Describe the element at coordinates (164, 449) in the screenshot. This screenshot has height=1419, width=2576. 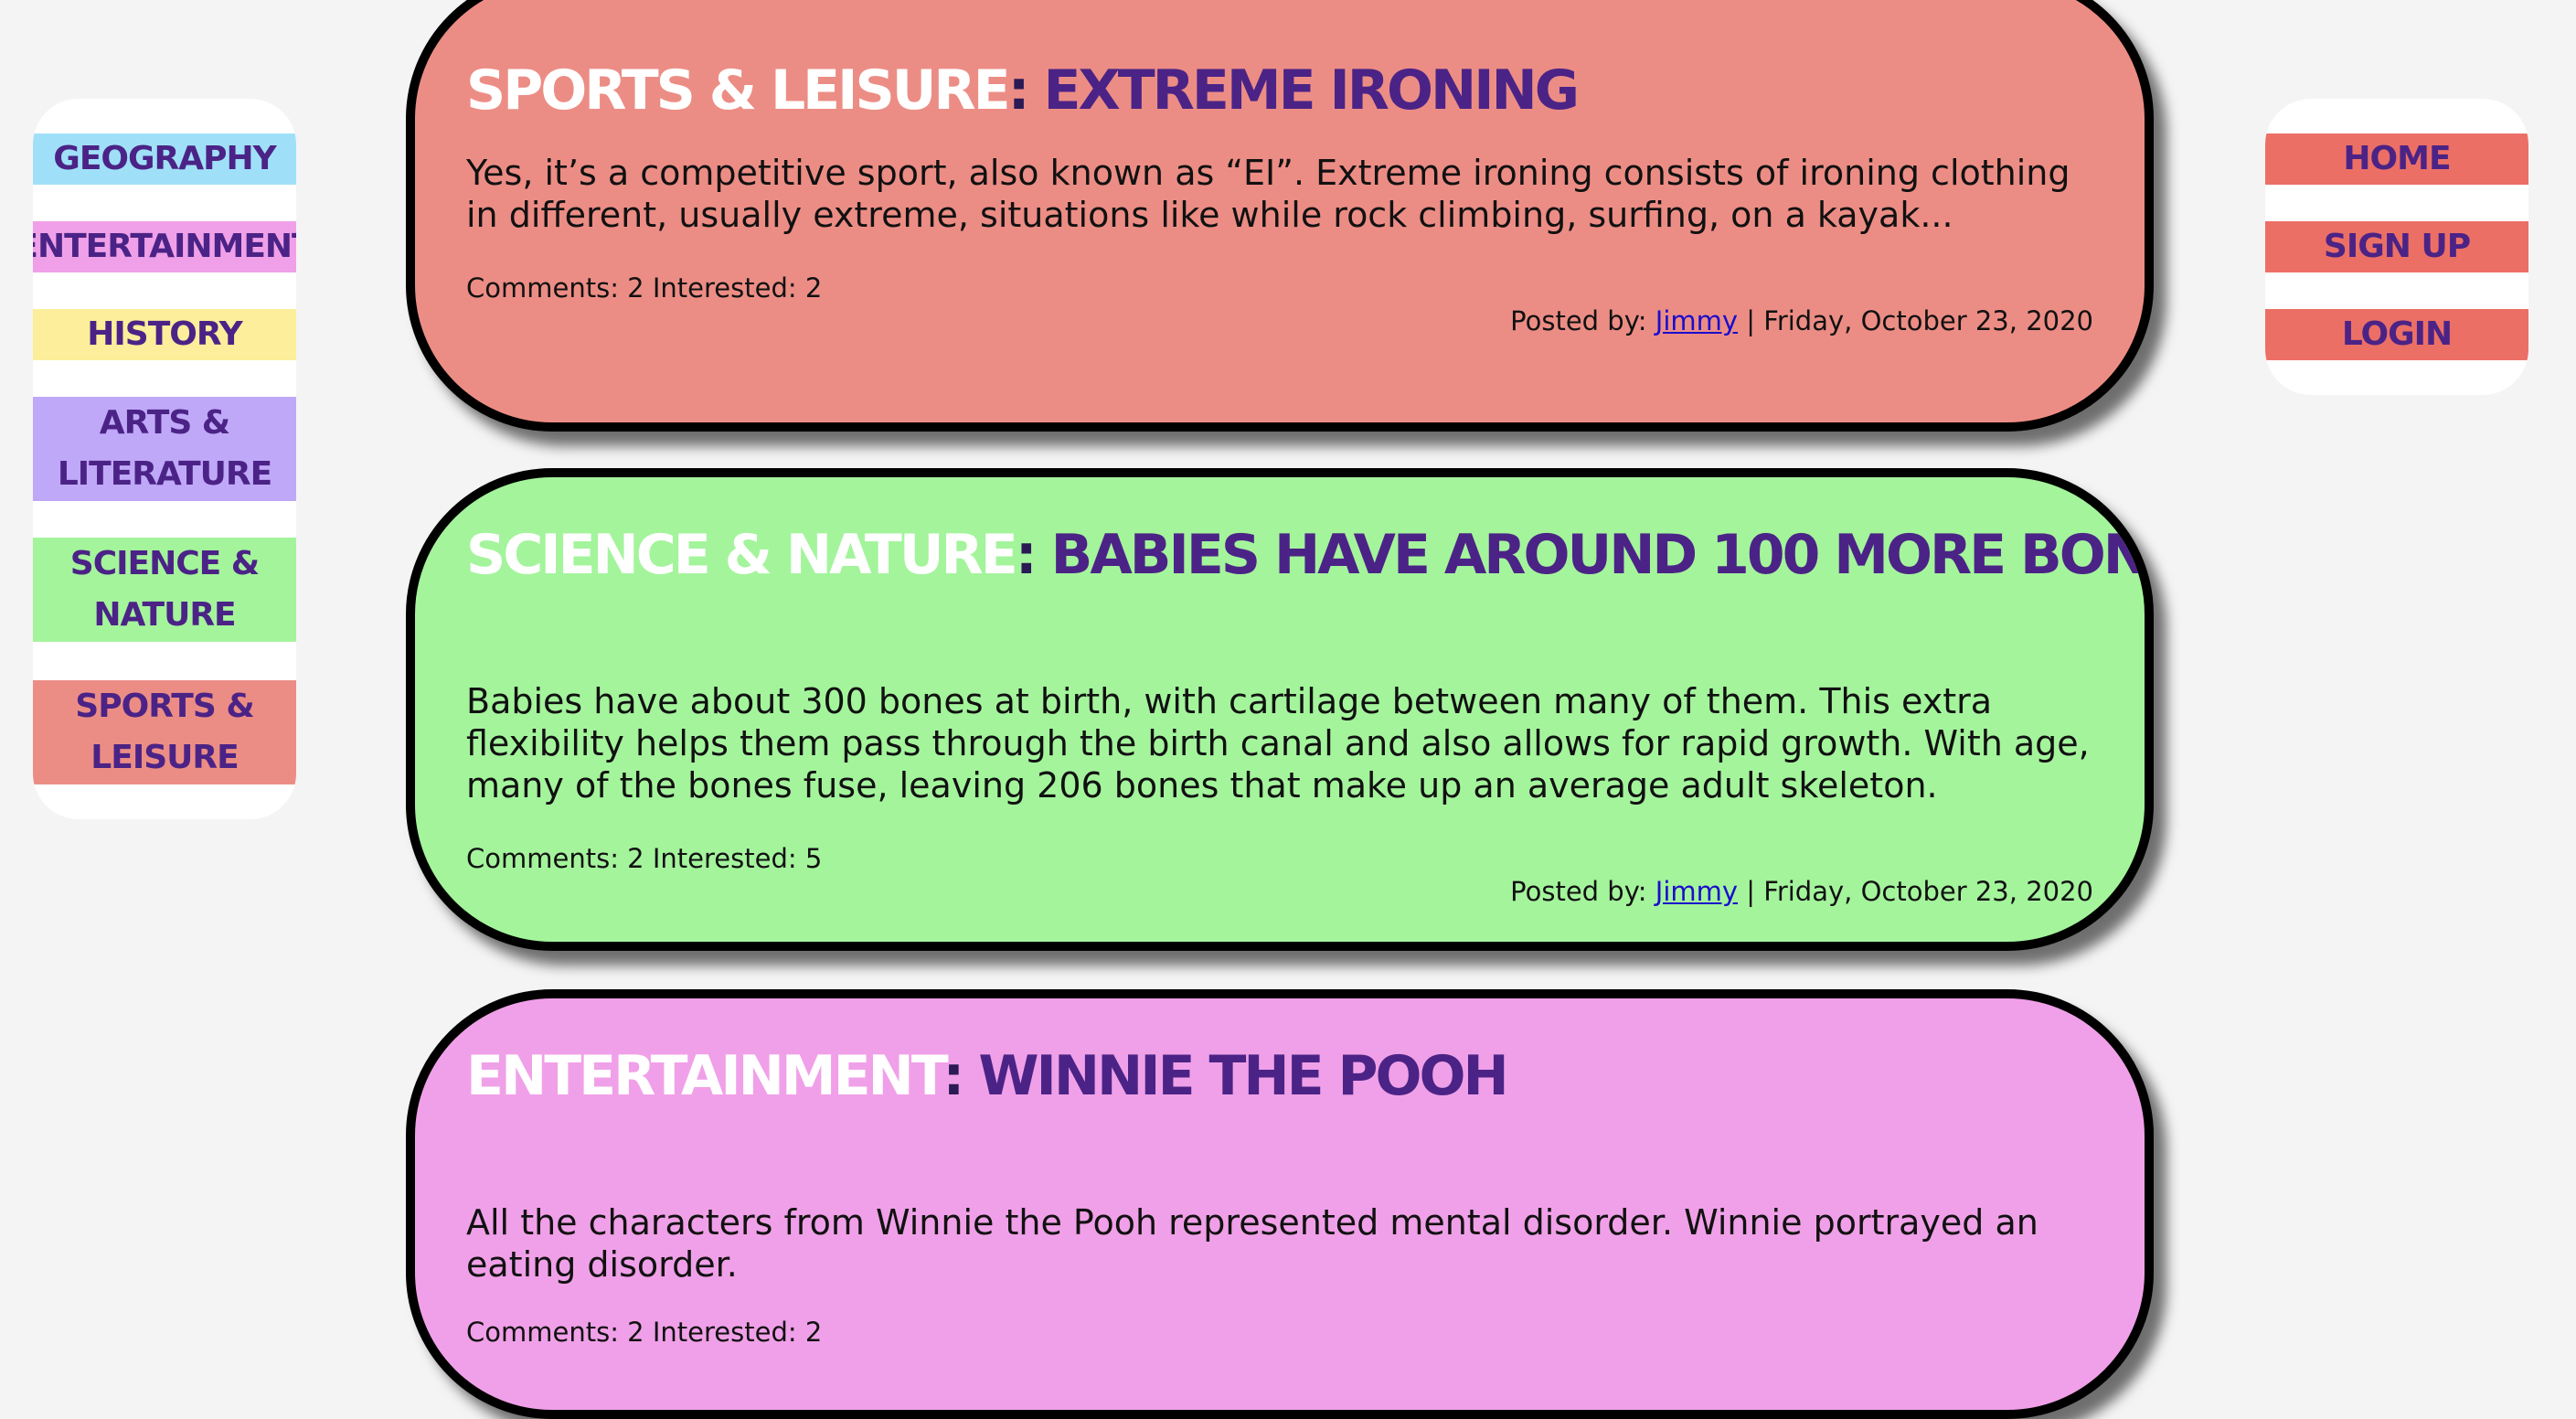
I see `nav-arts-literature: ARTS & LITERATURE` at that location.